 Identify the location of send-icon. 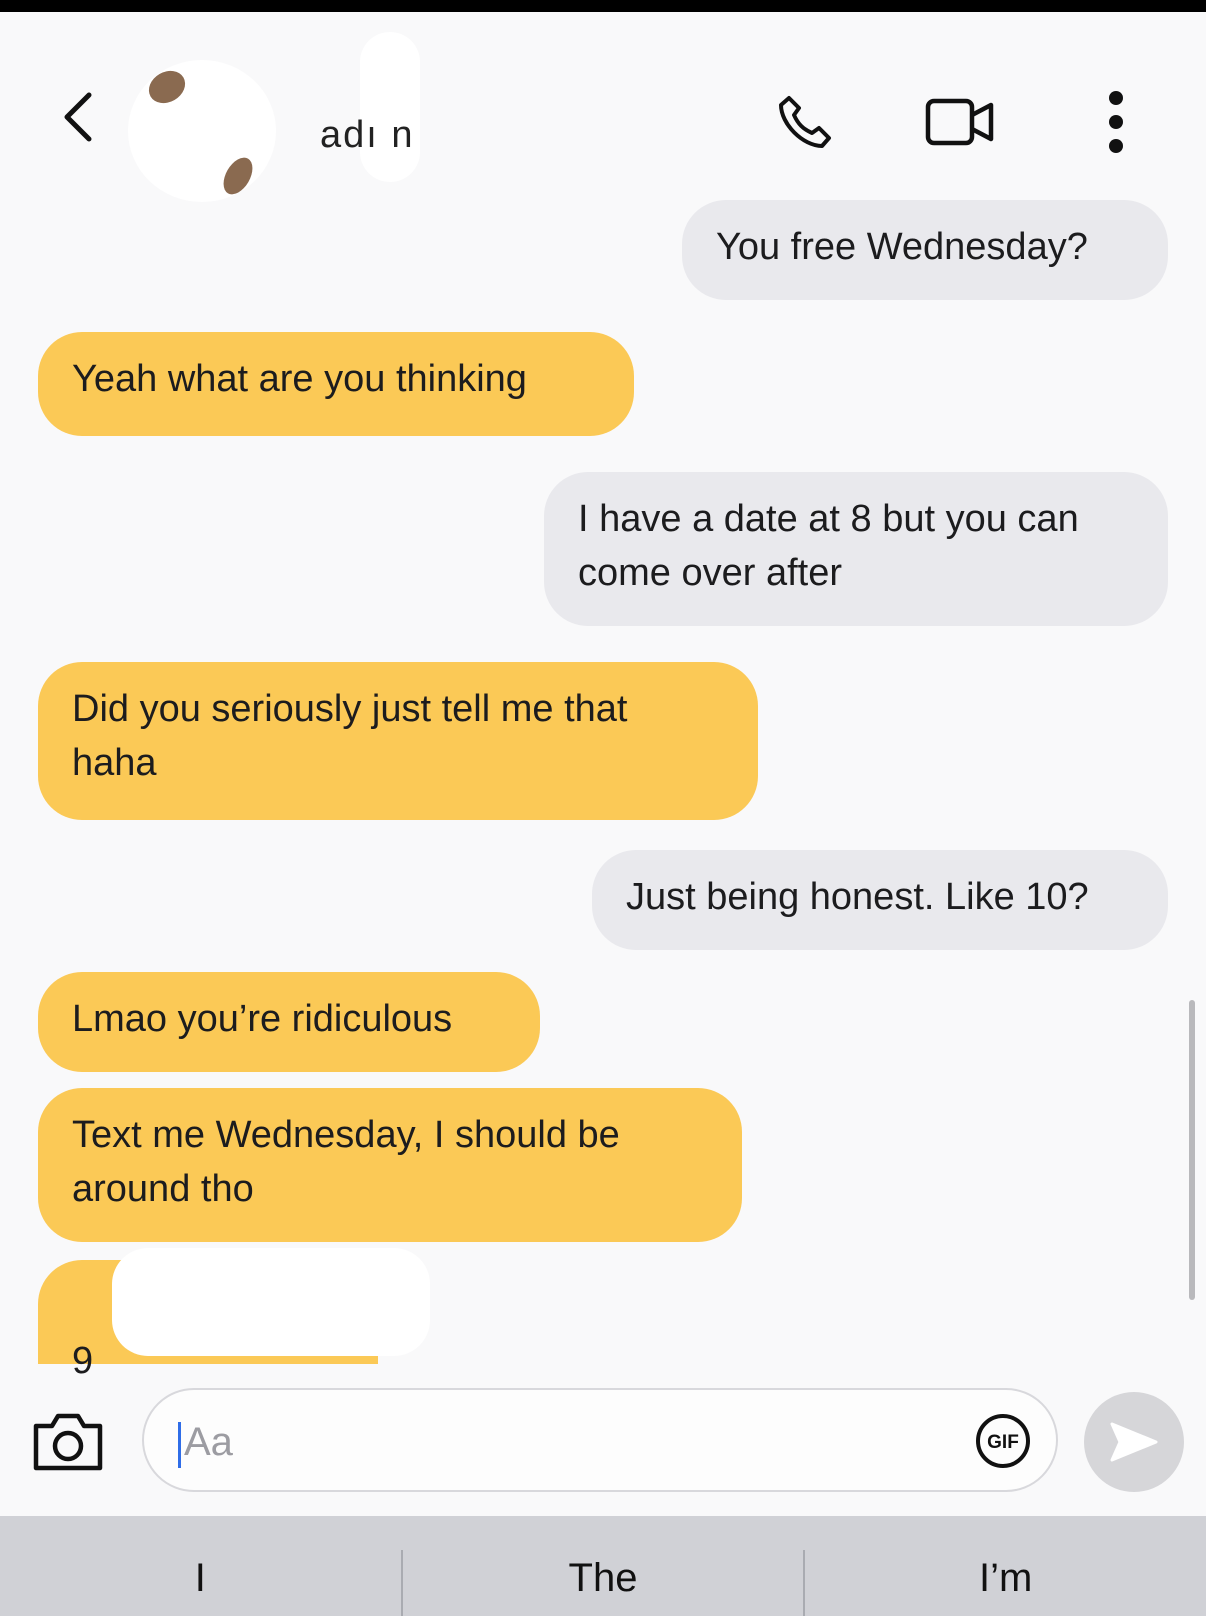
(1134, 1442).